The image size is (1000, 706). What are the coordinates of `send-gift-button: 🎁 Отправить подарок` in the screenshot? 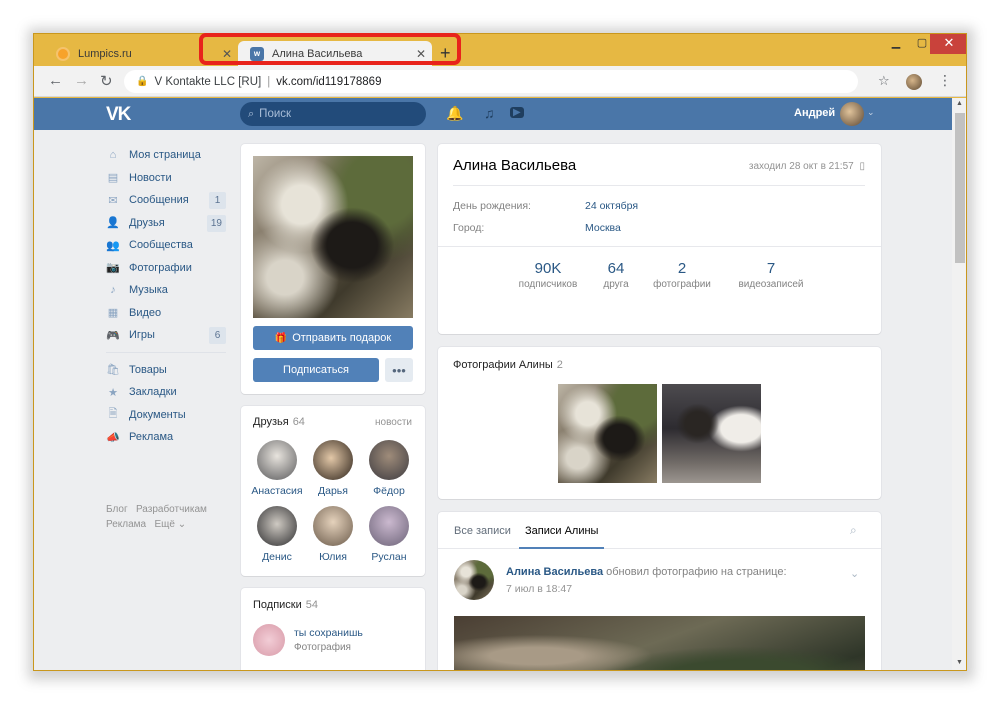 It's located at (333, 338).